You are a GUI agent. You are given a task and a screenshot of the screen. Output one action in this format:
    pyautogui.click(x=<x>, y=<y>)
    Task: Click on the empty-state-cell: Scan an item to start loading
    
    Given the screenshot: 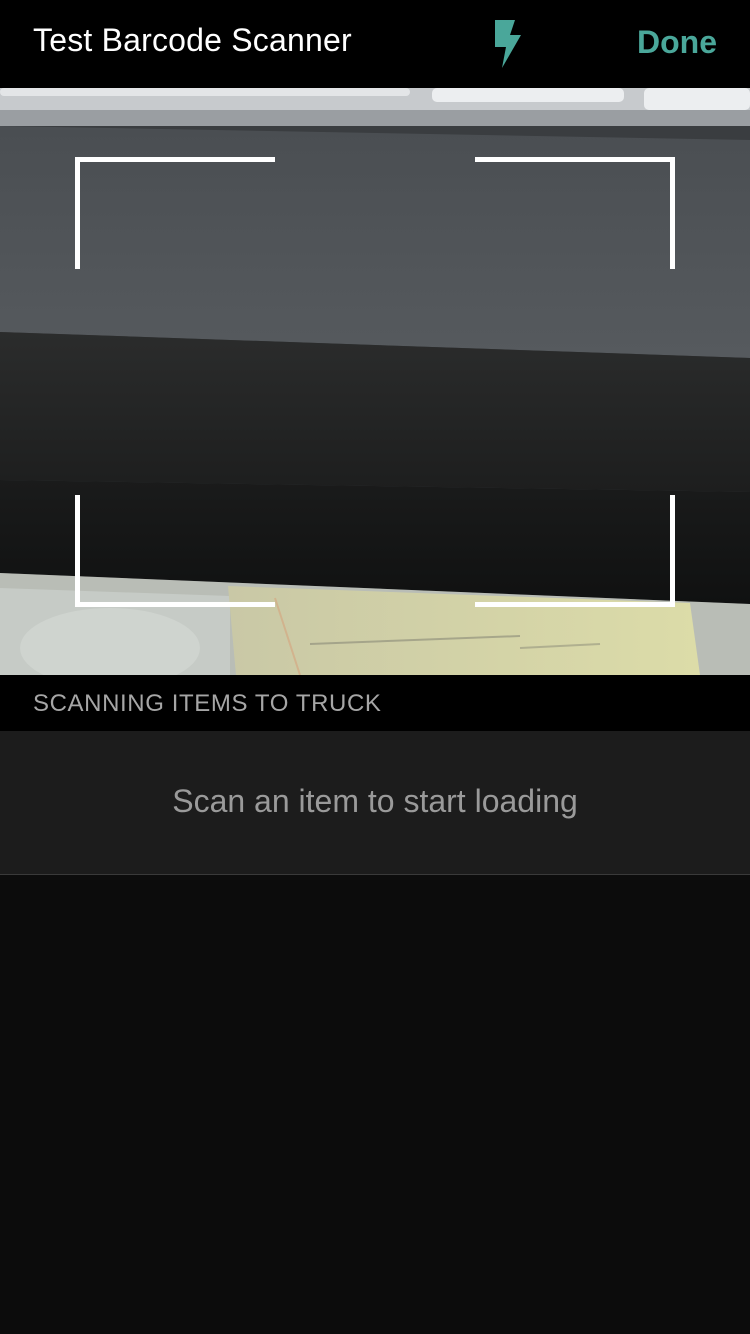 What is the action you would take?
    pyautogui.click(x=375, y=803)
    